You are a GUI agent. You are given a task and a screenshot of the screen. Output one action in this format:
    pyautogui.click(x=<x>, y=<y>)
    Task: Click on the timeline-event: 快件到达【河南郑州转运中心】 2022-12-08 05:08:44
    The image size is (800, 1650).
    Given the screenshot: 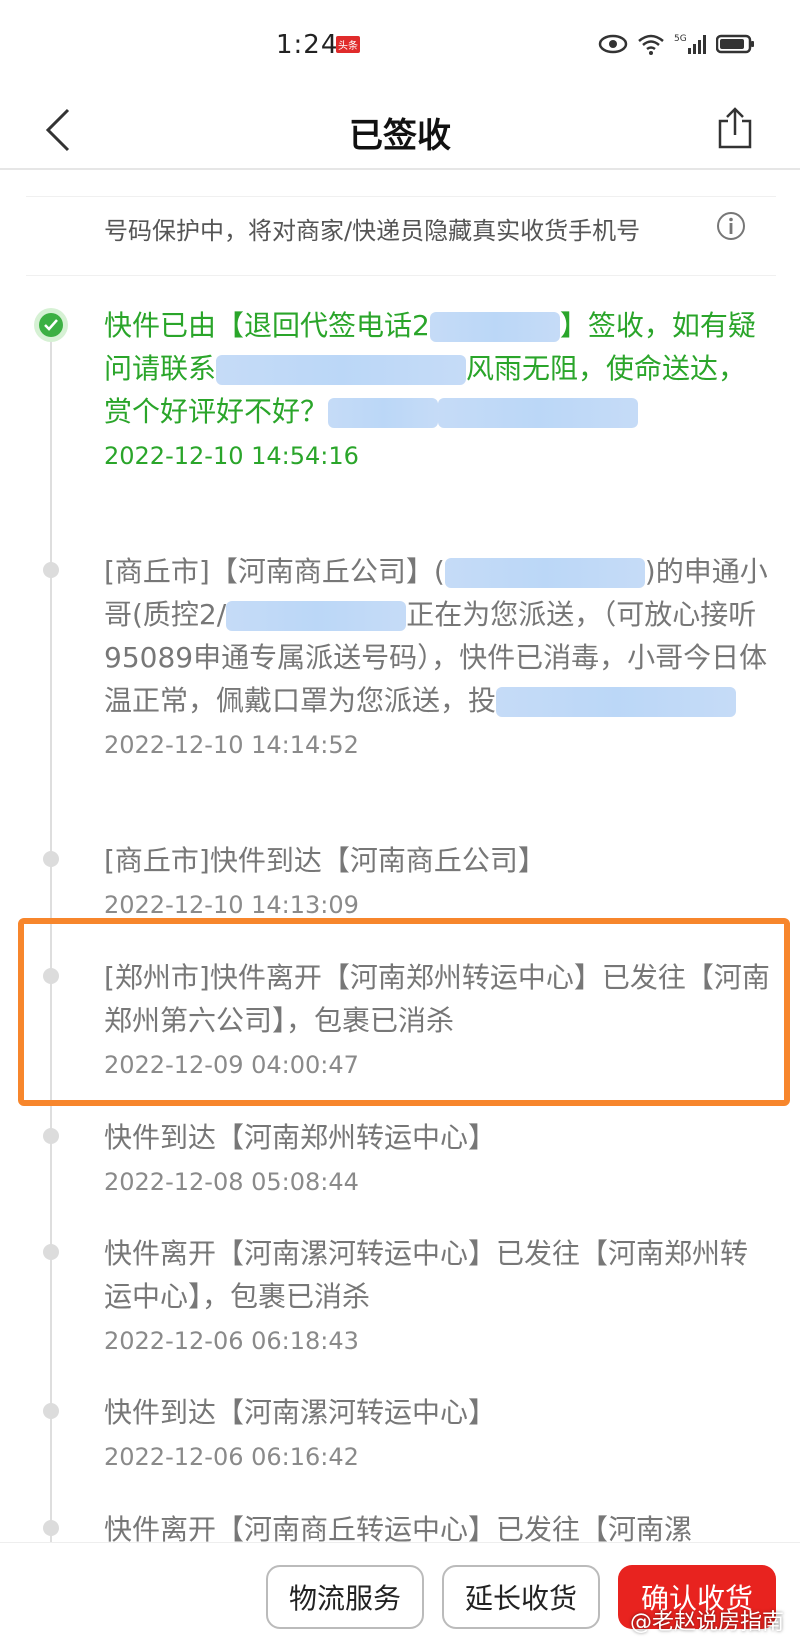 What is the action you would take?
    pyautogui.click(x=437, y=1157)
    